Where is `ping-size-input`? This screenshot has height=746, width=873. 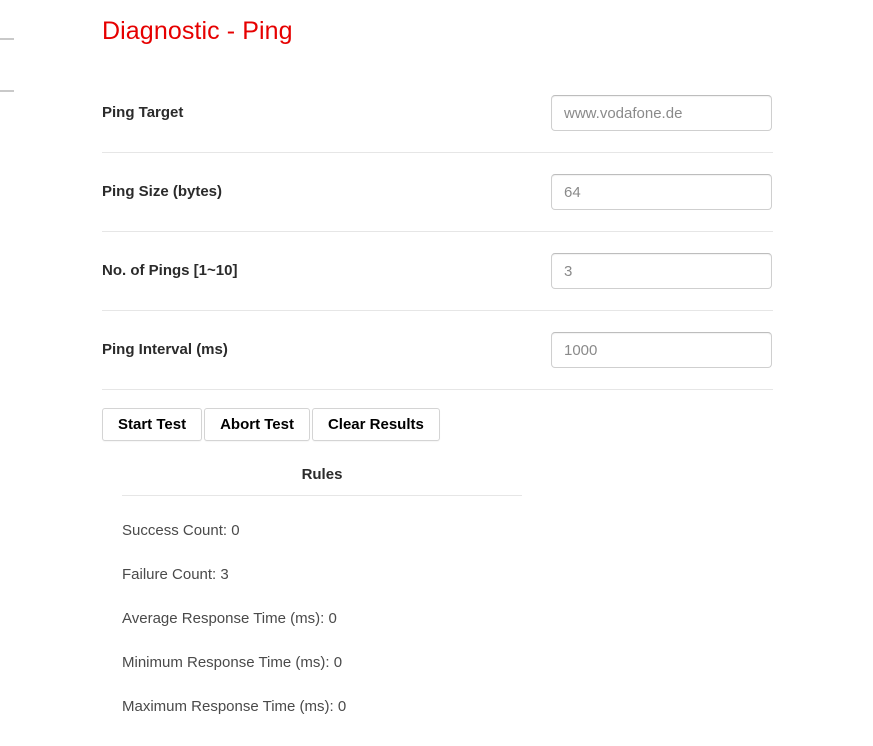 ping-size-input is located at coordinates (661, 192).